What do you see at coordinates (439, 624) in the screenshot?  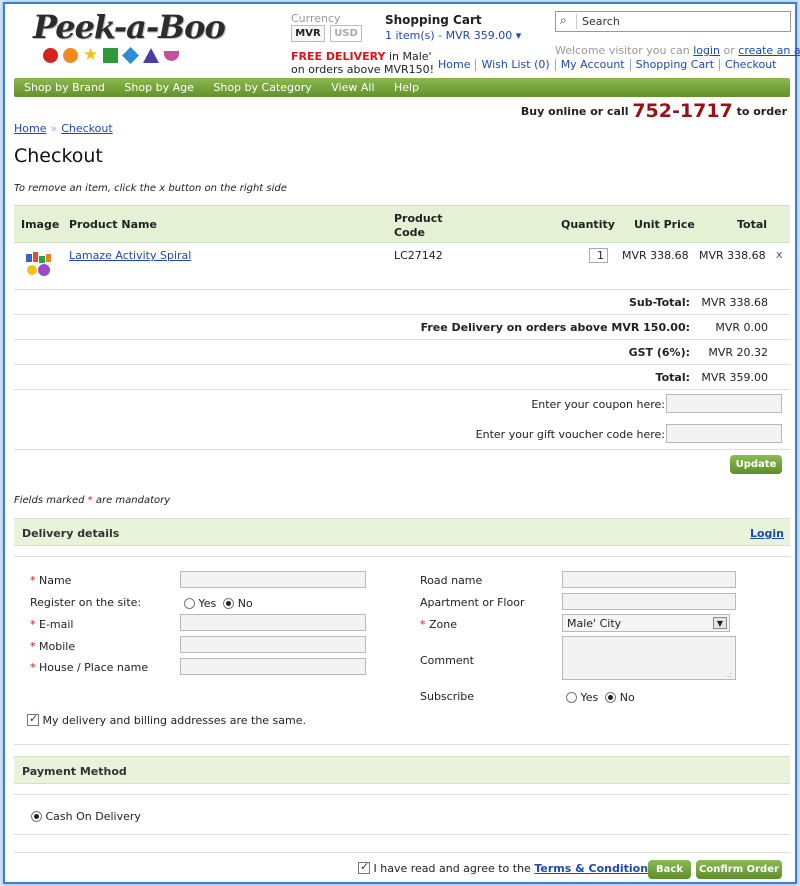 I see `zone-label: * Zone` at bounding box center [439, 624].